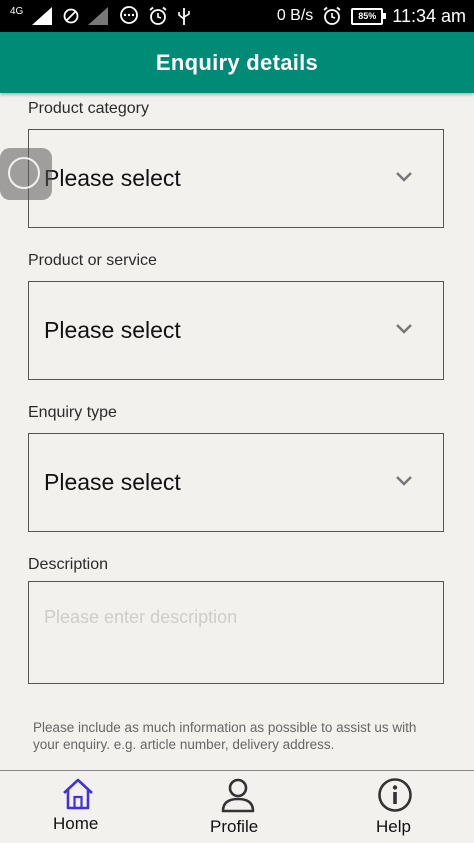  What do you see at coordinates (112, 178) in the screenshot?
I see `product-category-value: Please select` at bounding box center [112, 178].